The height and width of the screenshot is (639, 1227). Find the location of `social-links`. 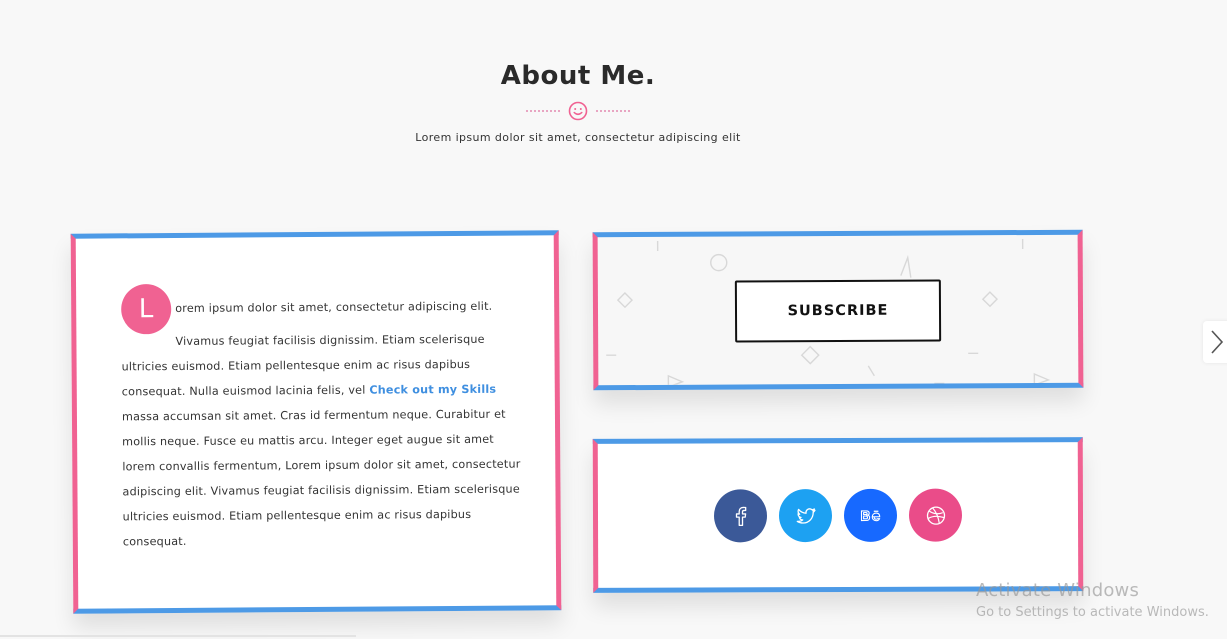

social-links is located at coordinates (838, 515).